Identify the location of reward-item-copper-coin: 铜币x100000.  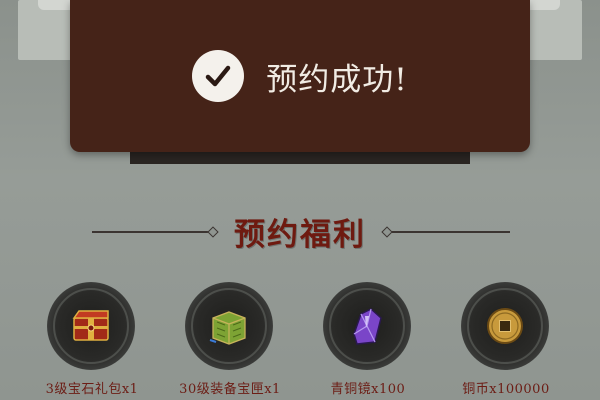
(506, 340).